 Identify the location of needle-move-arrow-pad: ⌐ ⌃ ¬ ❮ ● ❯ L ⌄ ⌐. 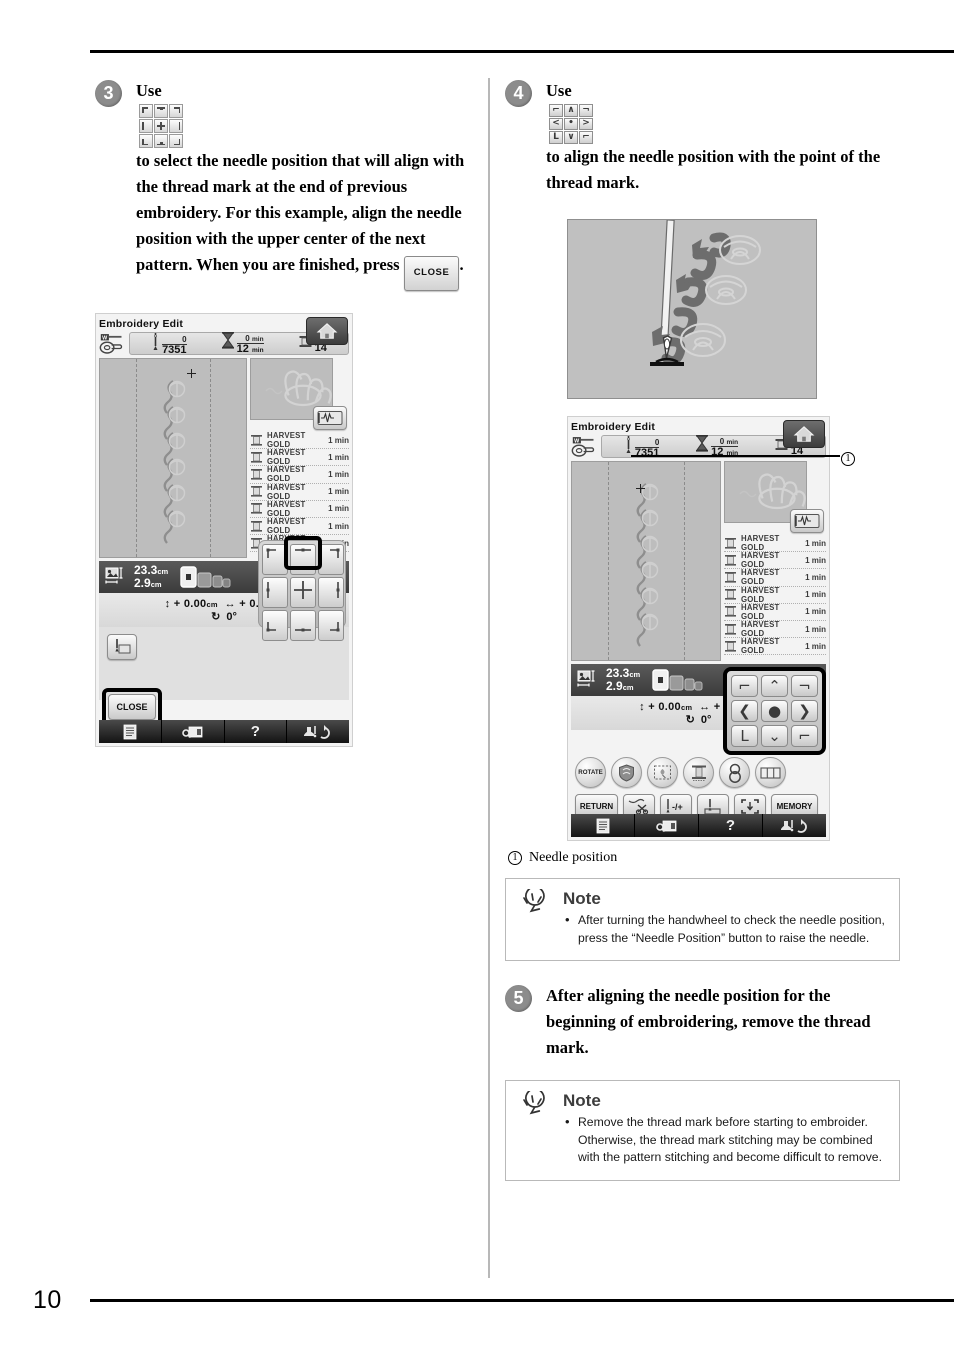
(774, 711).